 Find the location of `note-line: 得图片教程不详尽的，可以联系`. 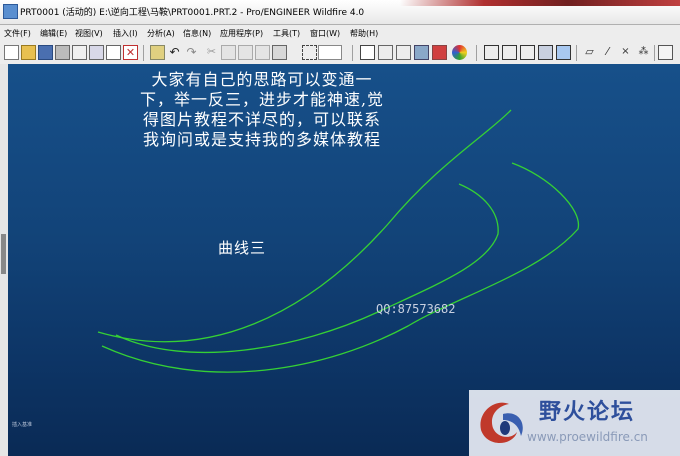

note-line: 得图片教程不详尽的，可以联系 is located at coordinates (261, 119).